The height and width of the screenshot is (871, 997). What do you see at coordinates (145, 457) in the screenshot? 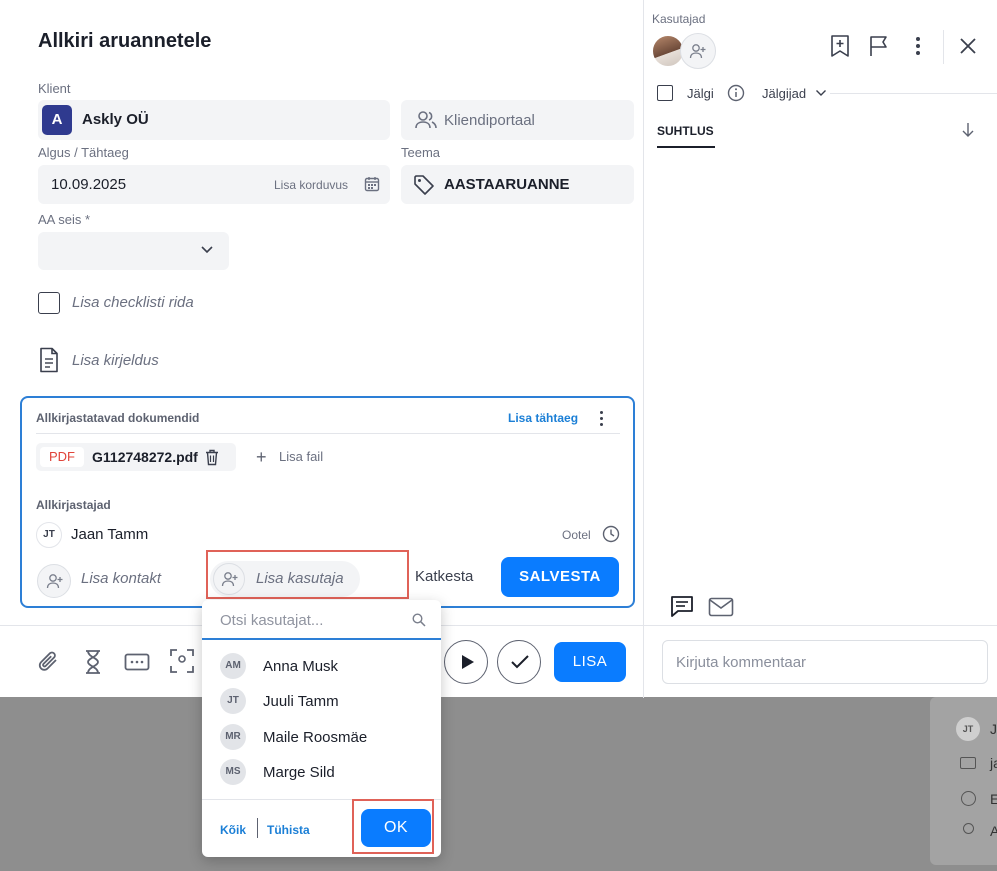
I see `file-name: G112748272.pdf` at bounding box center [145, 457].